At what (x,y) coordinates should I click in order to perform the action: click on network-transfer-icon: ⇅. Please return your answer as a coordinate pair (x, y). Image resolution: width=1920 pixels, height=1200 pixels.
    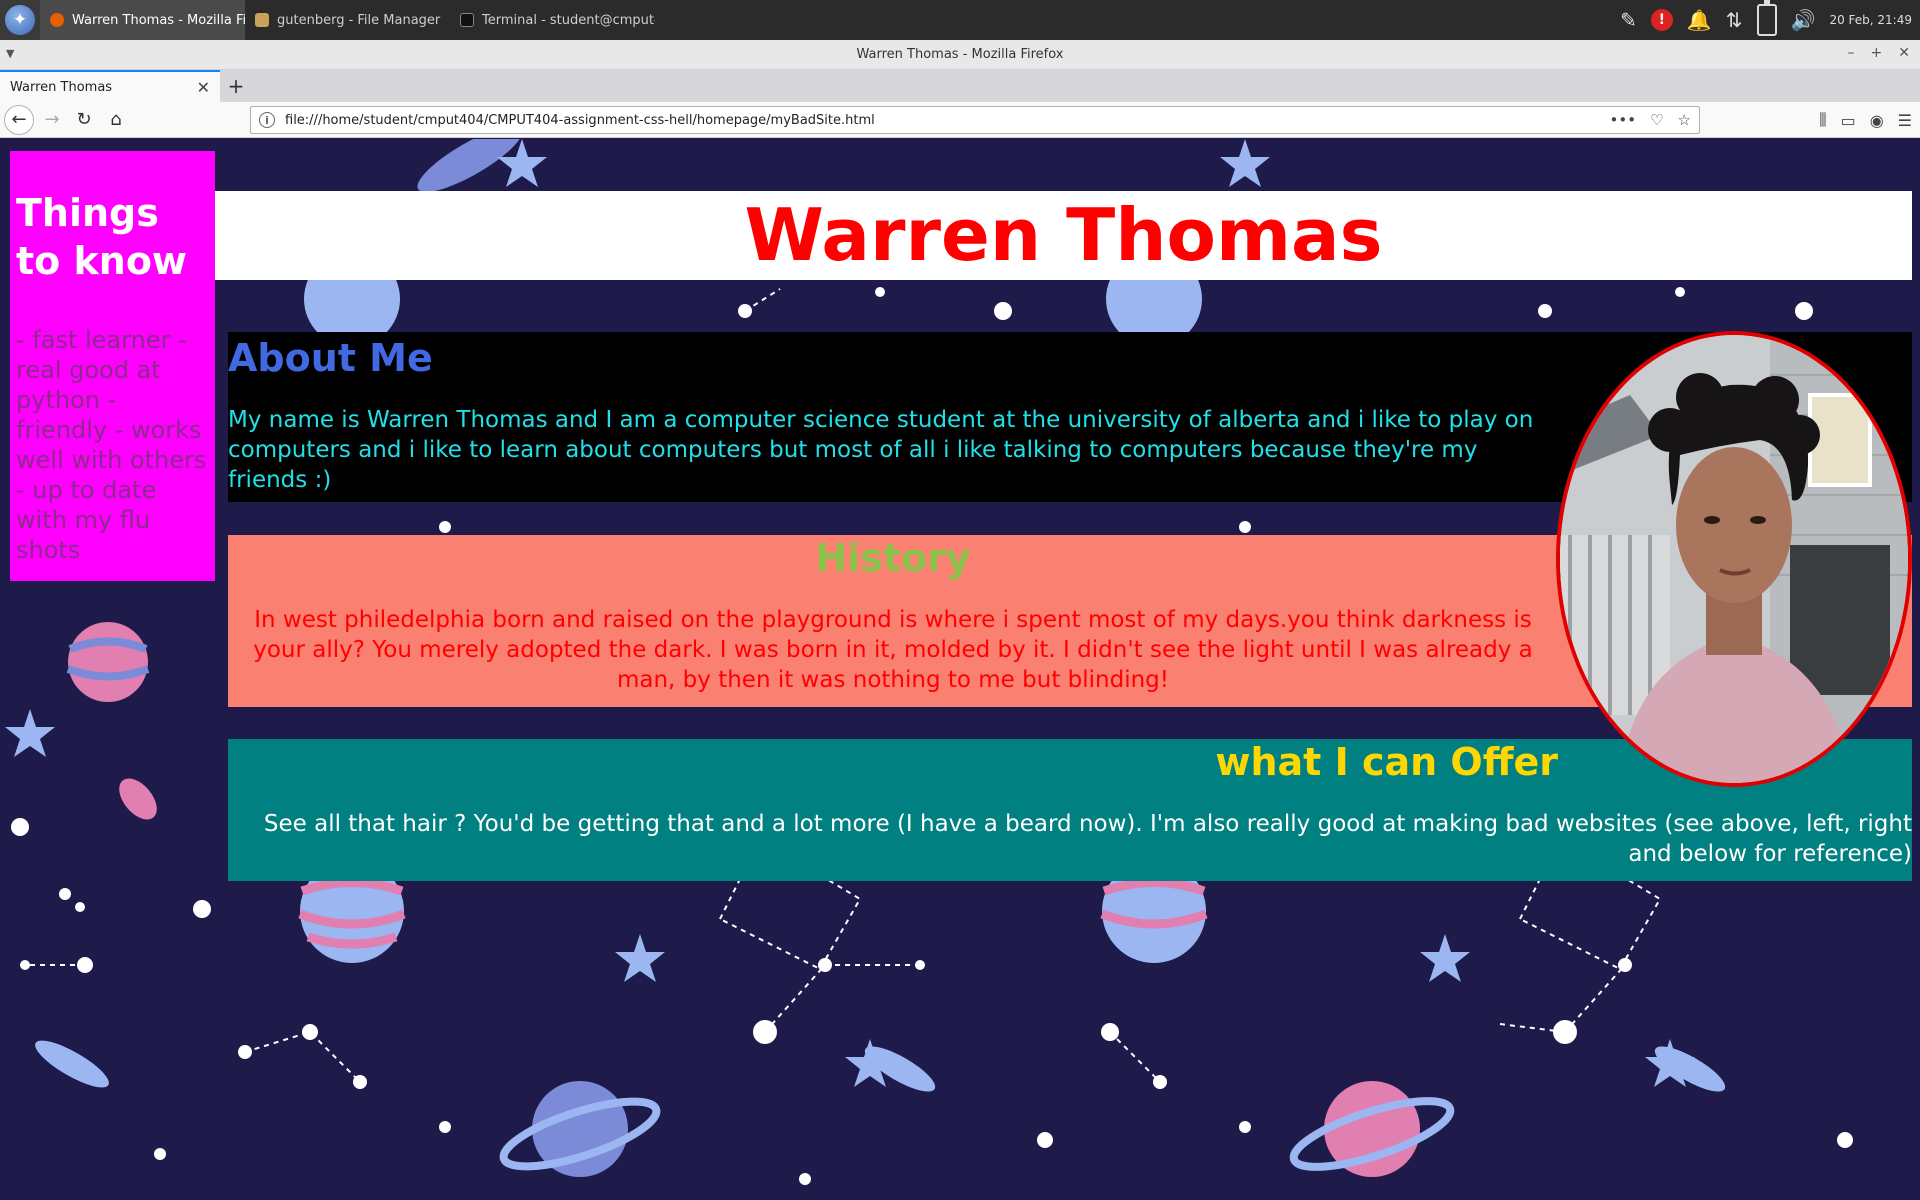
    Looking at the image, I should click on (1734, 20).